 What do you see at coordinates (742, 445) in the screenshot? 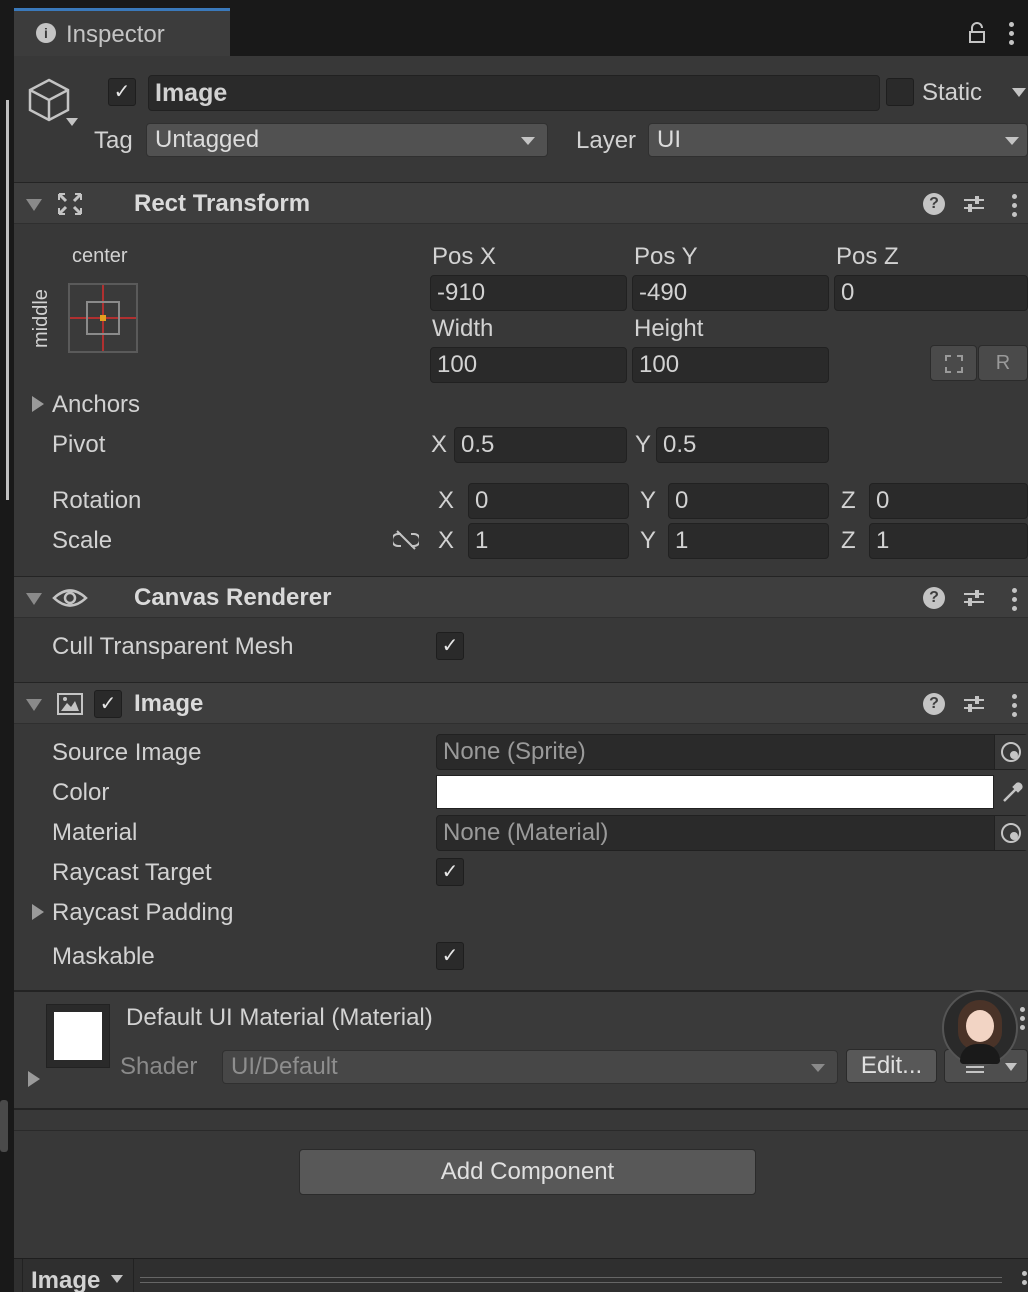
I see `pivot-y-field: 0.5` at bounding box center [742, 445].